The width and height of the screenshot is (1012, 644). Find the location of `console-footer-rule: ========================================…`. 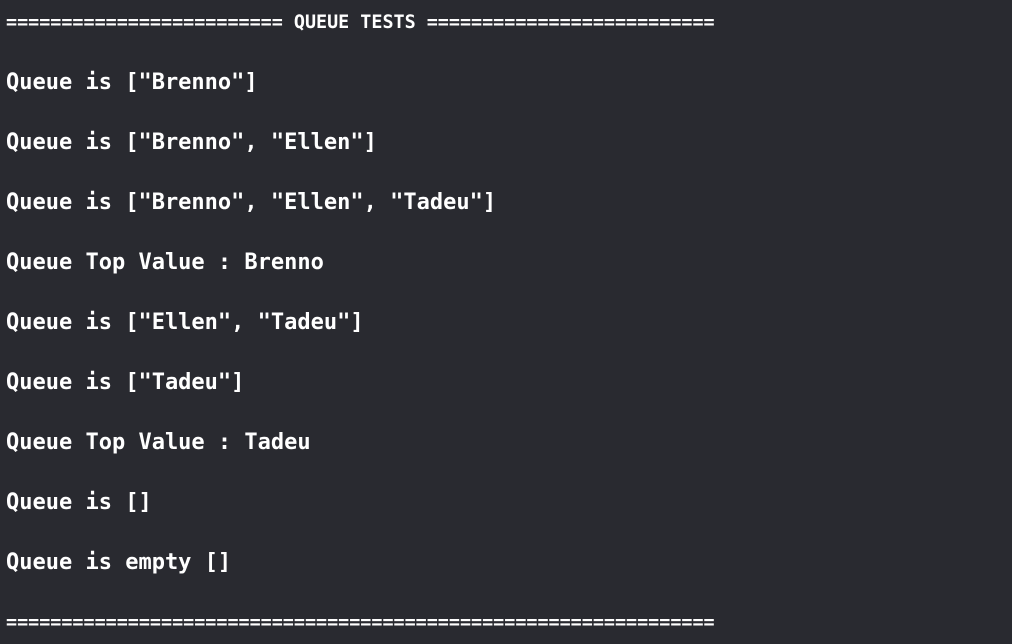

console-footer-rule: ========================================… is located at coordinates (360, 622).